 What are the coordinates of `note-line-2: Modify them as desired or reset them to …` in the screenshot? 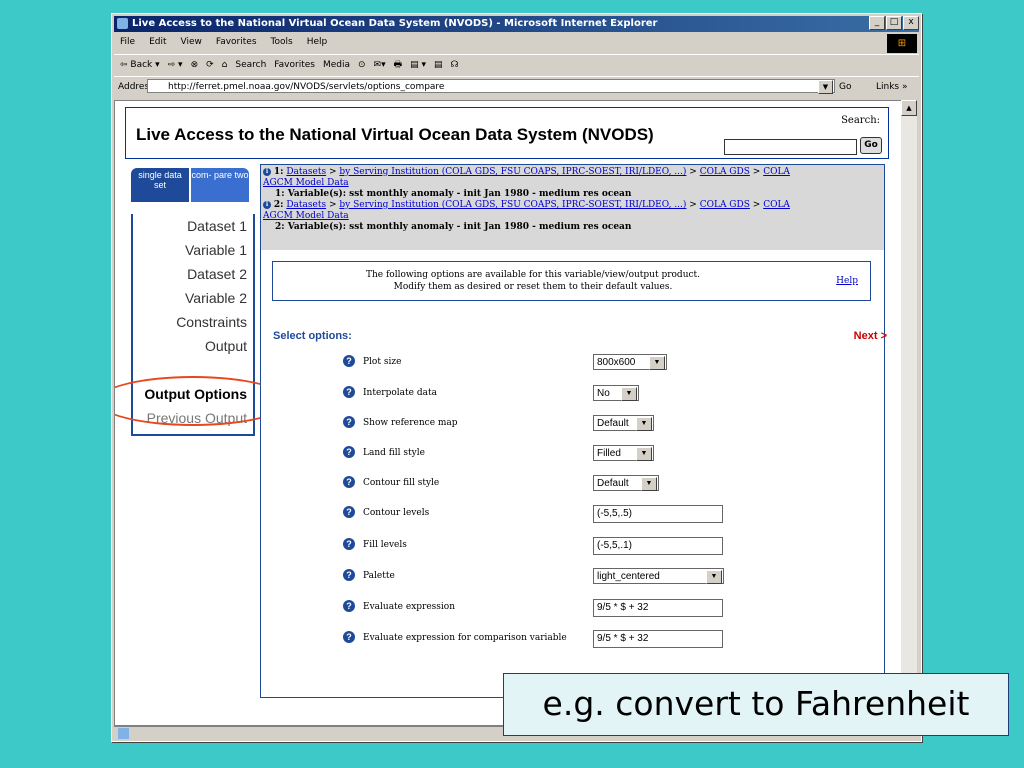 It's located at (533, 287).